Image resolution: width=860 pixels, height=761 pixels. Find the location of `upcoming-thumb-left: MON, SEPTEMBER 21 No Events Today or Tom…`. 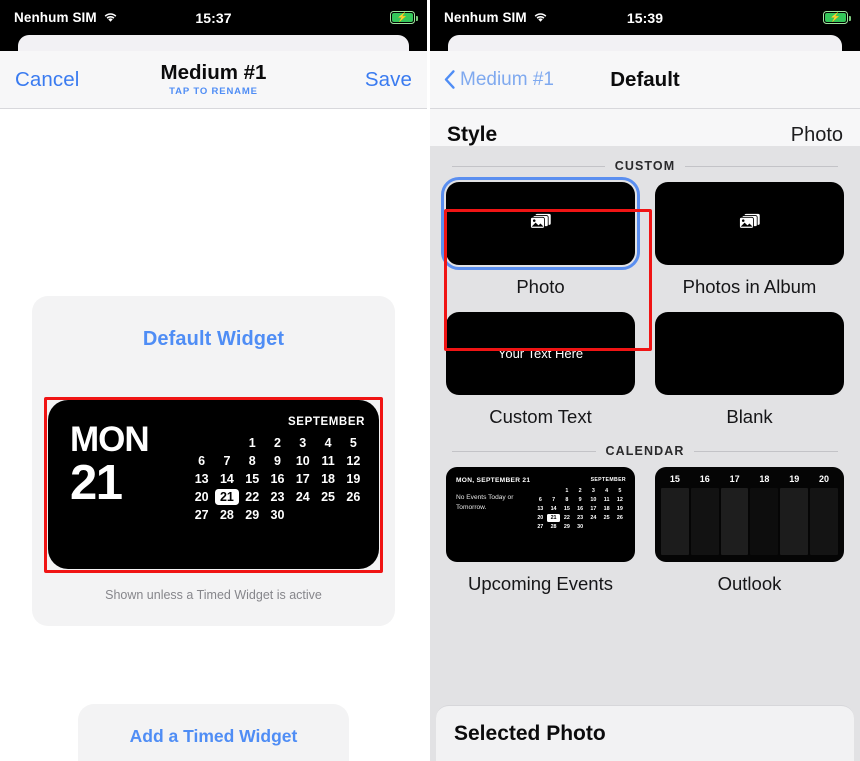

upcoming-thumb-left: MON, SEPTEMBER 21 No Events Today or Tom… is located at coordinates (495, 519).